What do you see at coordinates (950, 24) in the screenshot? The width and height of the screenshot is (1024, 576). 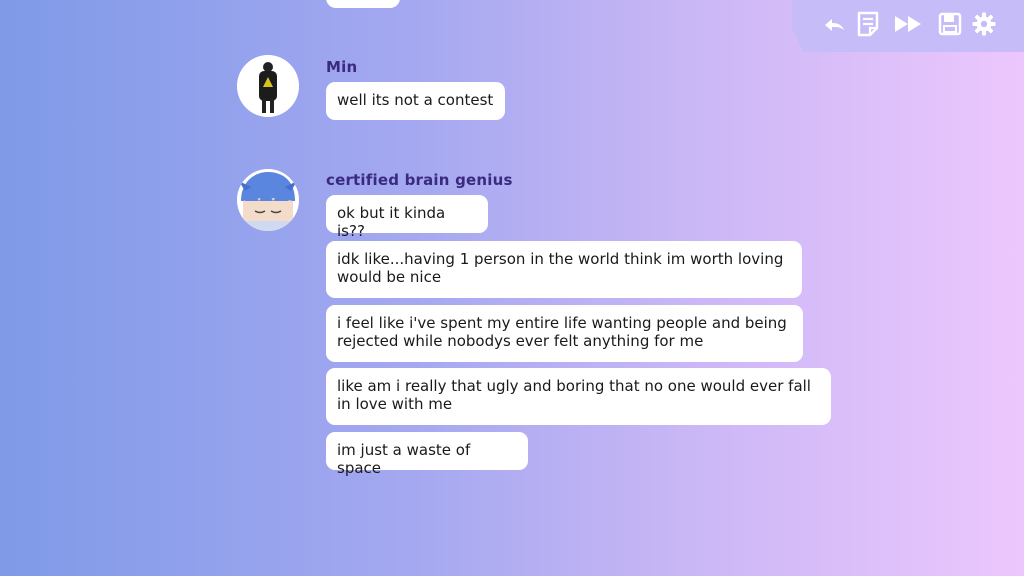 I see `save-icon` at bounding box center [950, 24].